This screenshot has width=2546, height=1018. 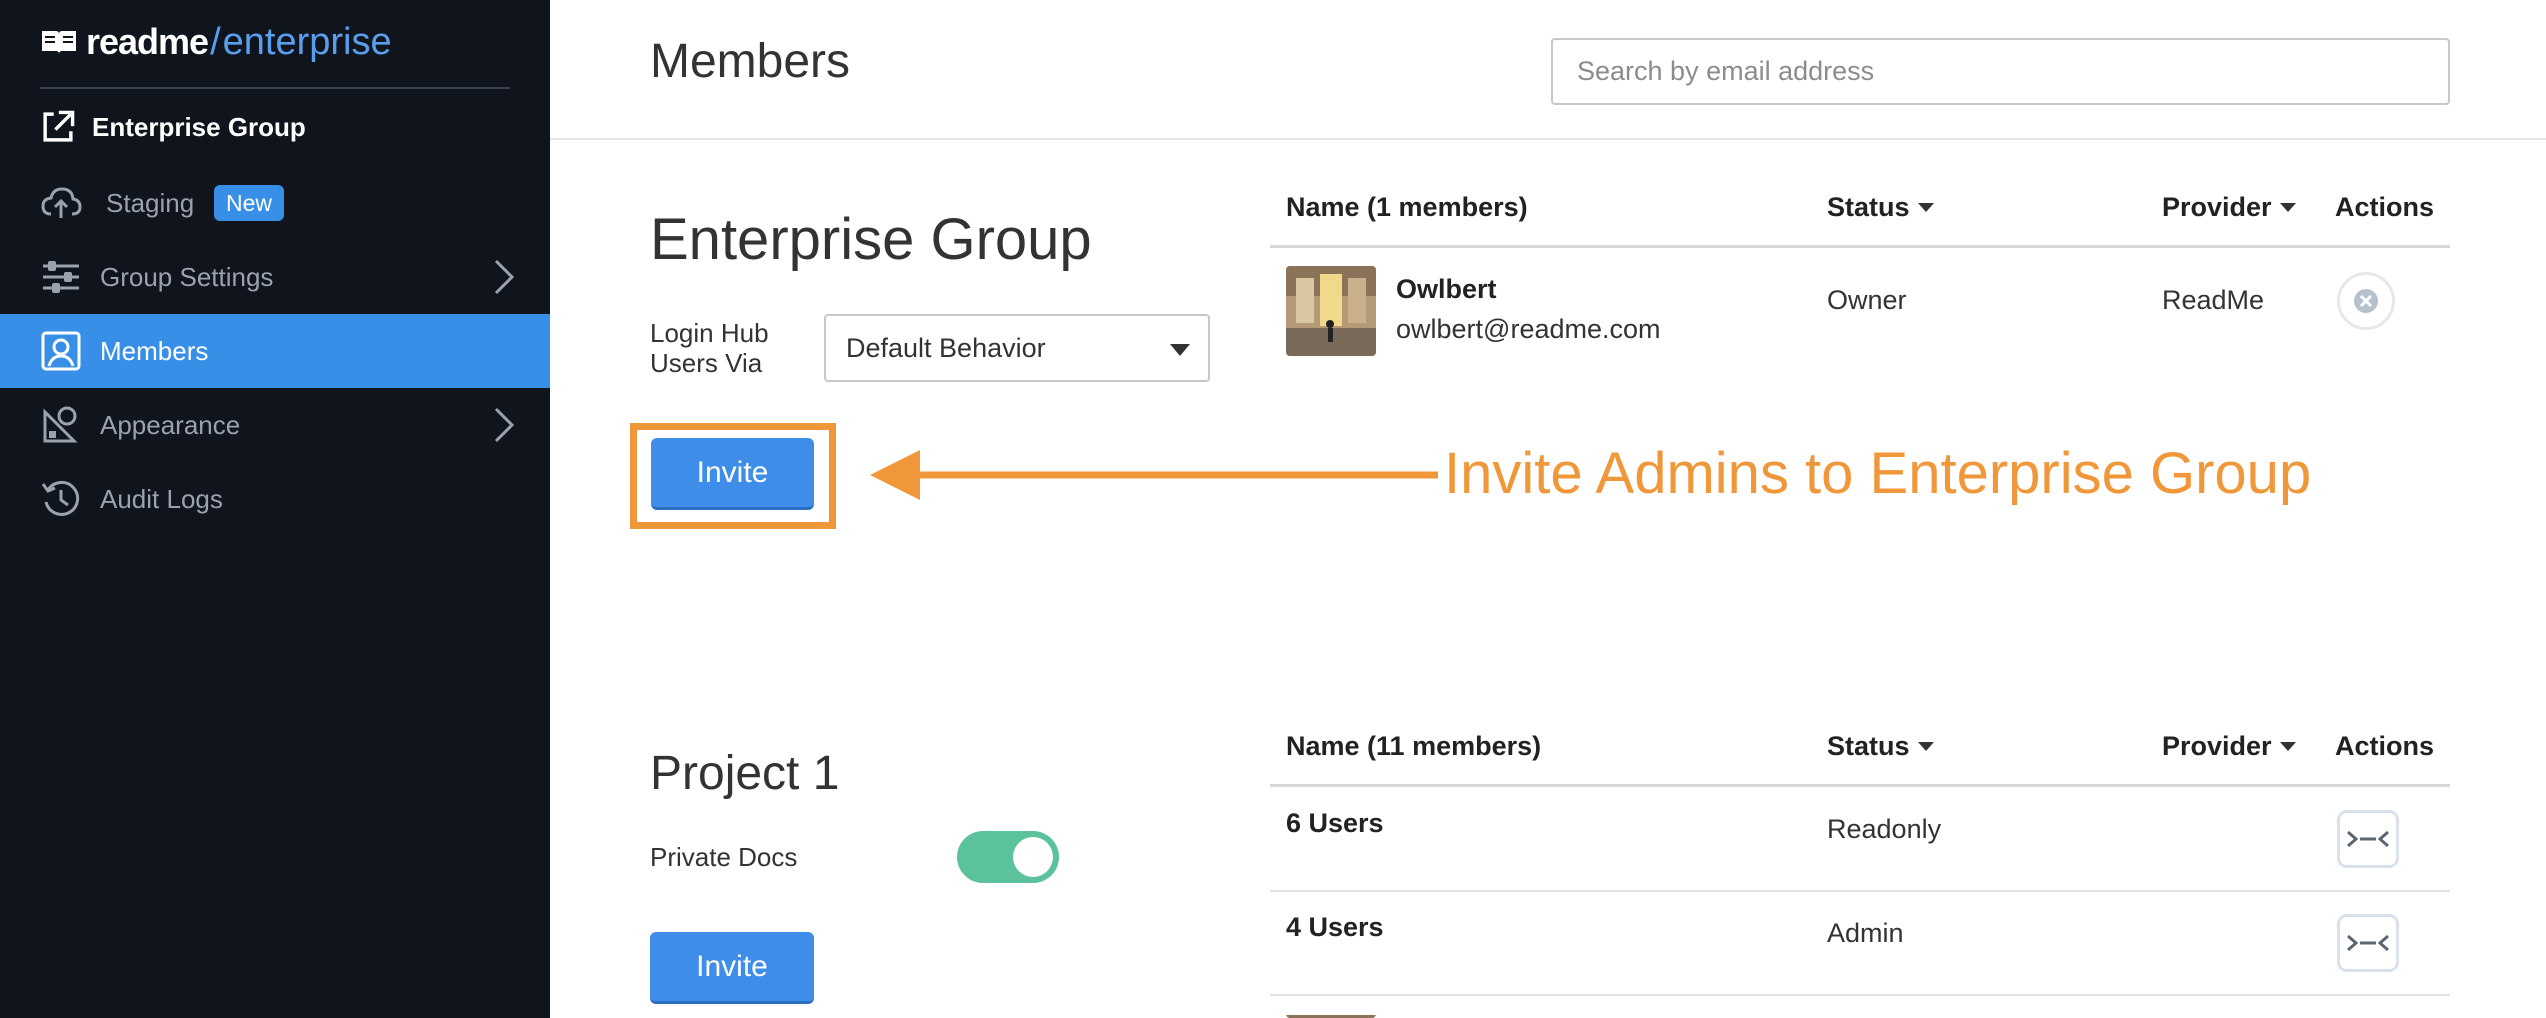 What do you see at coordinates (307, 41) in the screenshot?
I see `brand-suffix: enterprise` at bounding box center [307, 41].